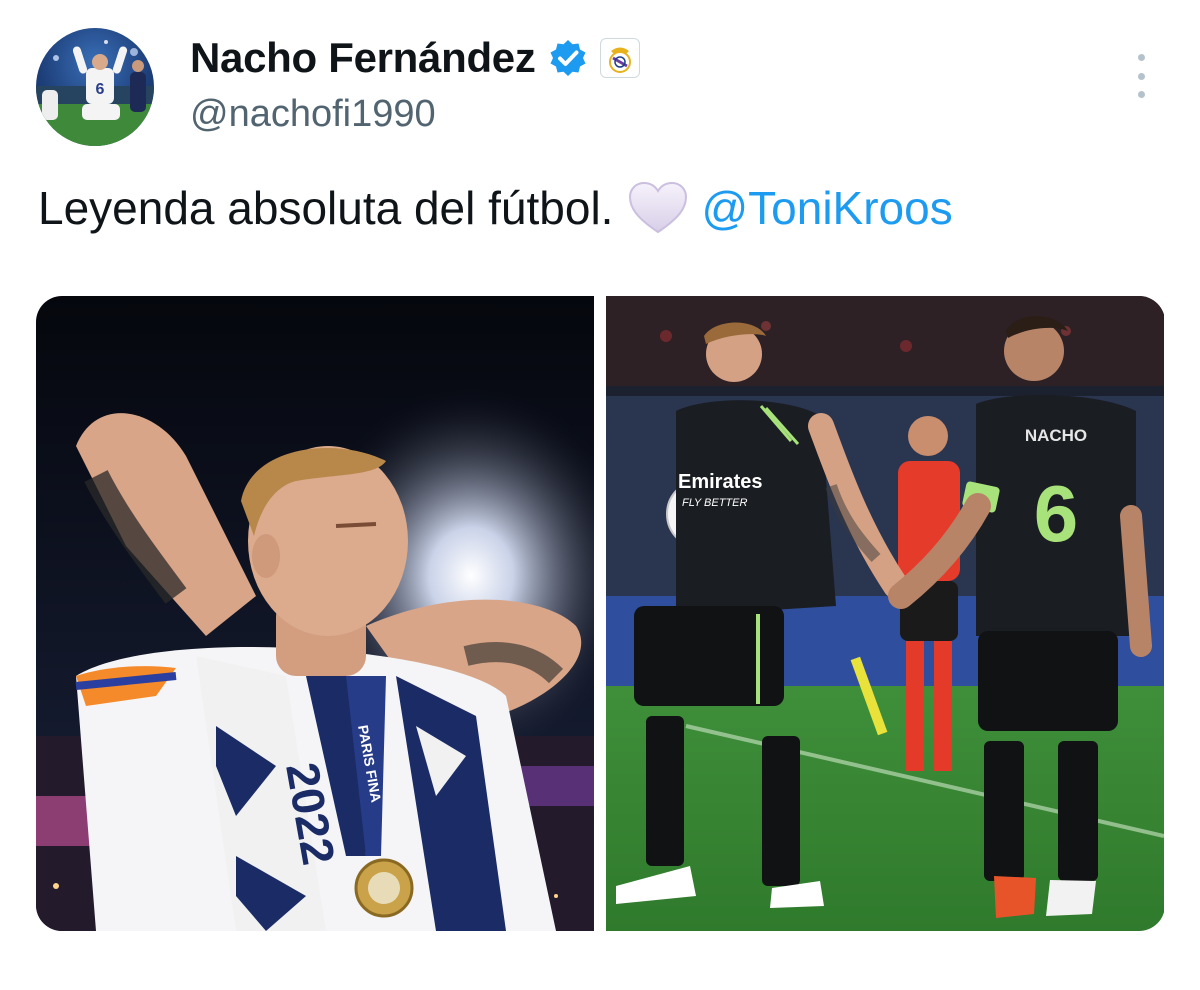  I want to click on sponsor-subtext: FLY BETTER, so click(714, 503).